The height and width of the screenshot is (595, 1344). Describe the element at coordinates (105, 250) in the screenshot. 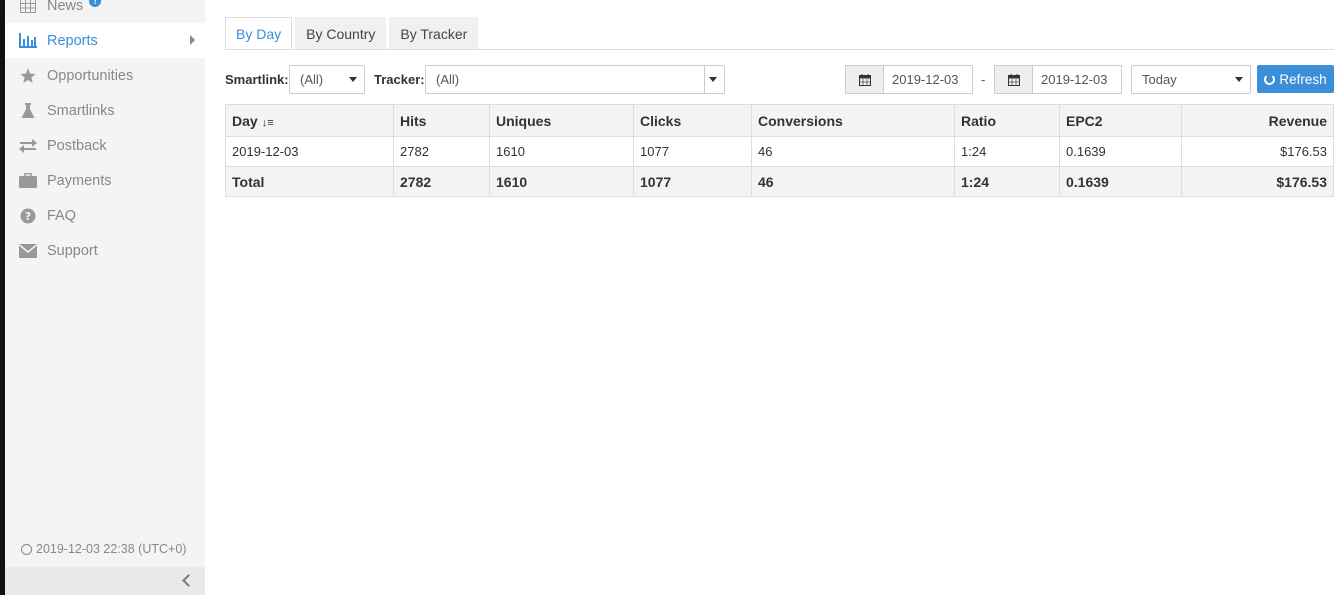

I see `sidebar-item-support: Support` at that location.